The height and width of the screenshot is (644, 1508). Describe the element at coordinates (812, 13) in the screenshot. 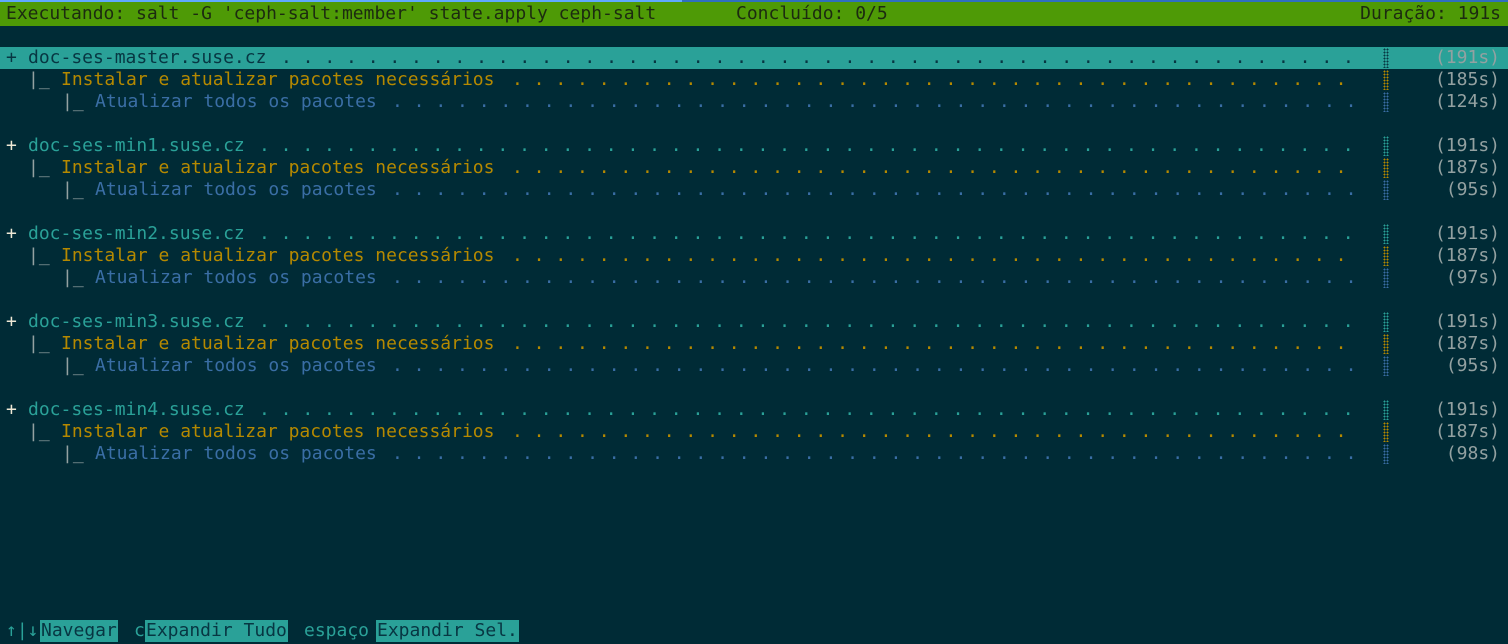

I see `completed-count: Concluído: 0/5` at that location.